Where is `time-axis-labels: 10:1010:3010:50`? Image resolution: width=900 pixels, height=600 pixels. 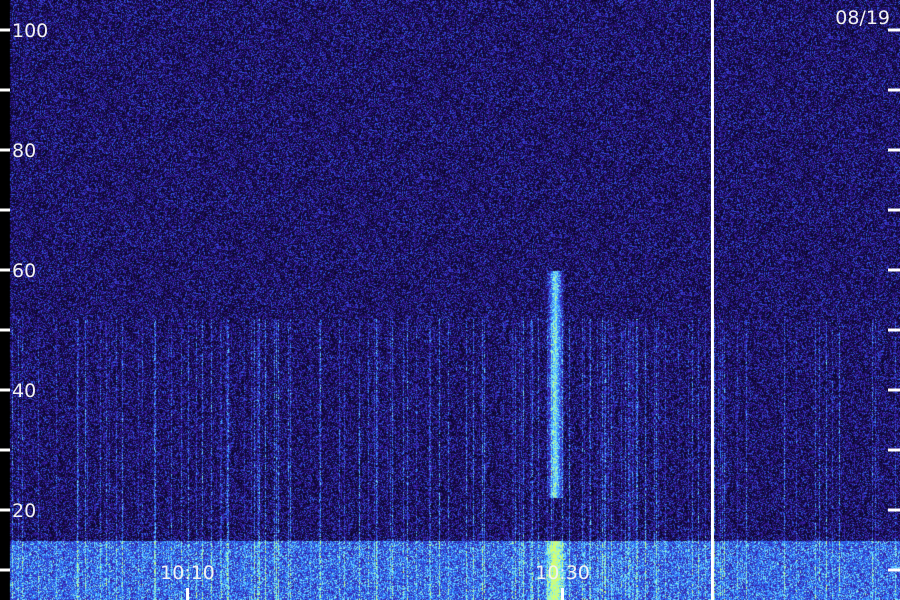
time-axis-labels: 10:1010:3010:50 is located at coordinates (375, 581).